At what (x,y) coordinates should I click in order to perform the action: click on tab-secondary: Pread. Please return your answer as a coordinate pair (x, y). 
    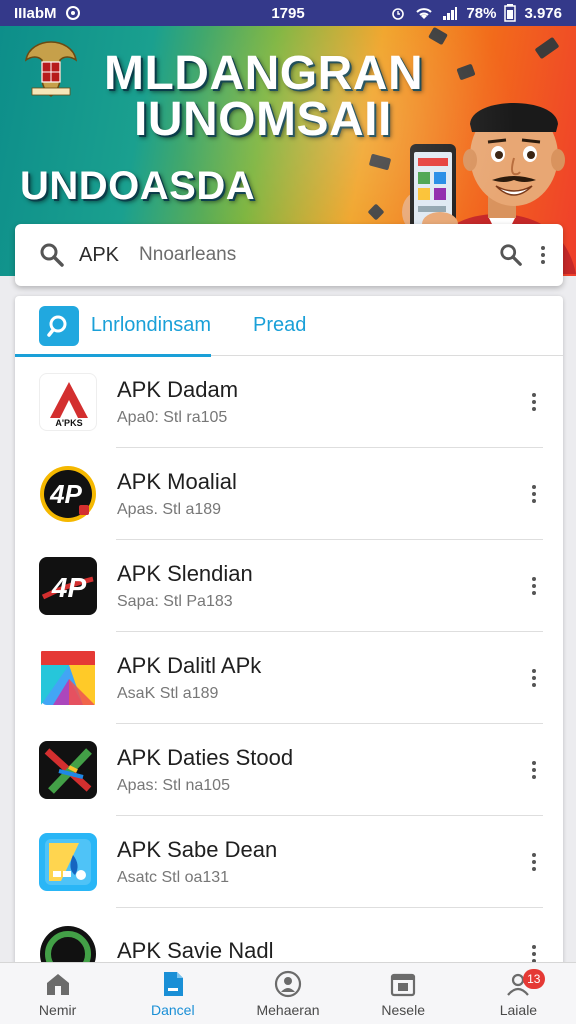
    Looking at the image, I should click on (258, 326).